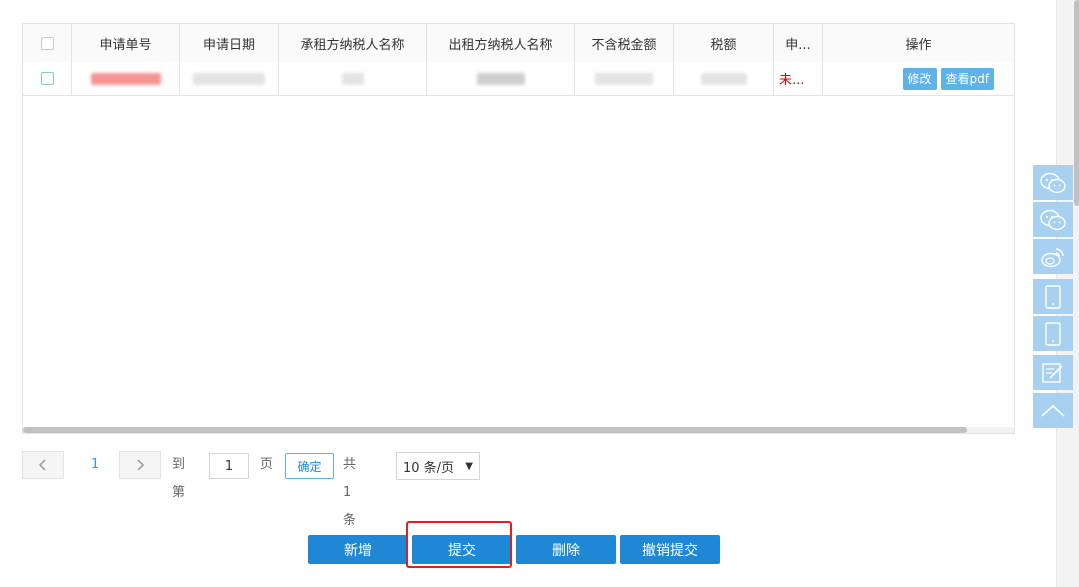 The height and width of the screenshot is (587, 1079). Describe the element at coordinates (967, 78) in the screenshot. I see `view-pdf-button: 查看pdf` at that location.